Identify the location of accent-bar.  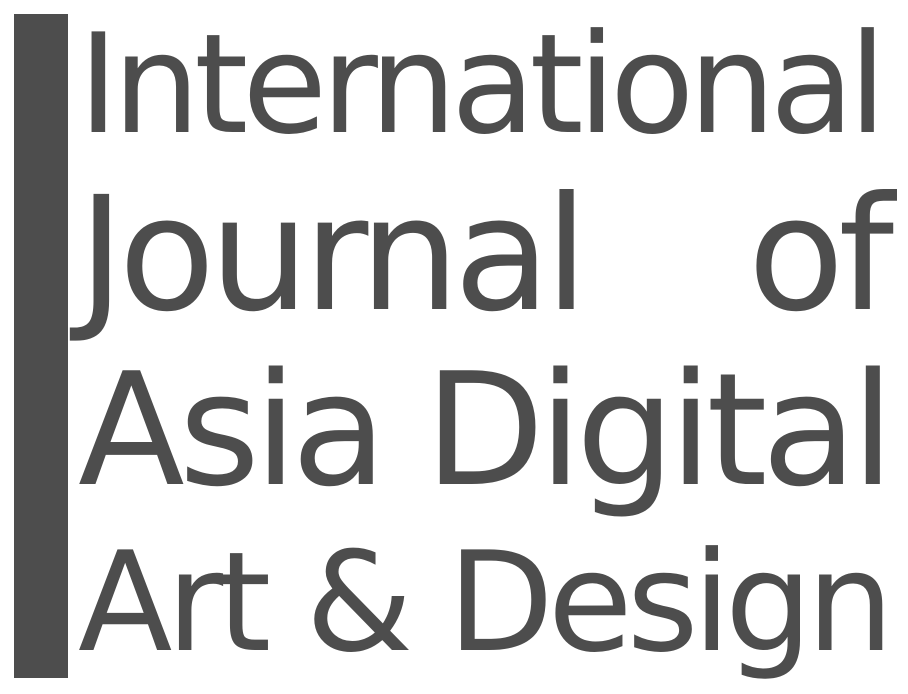
(41, 346).